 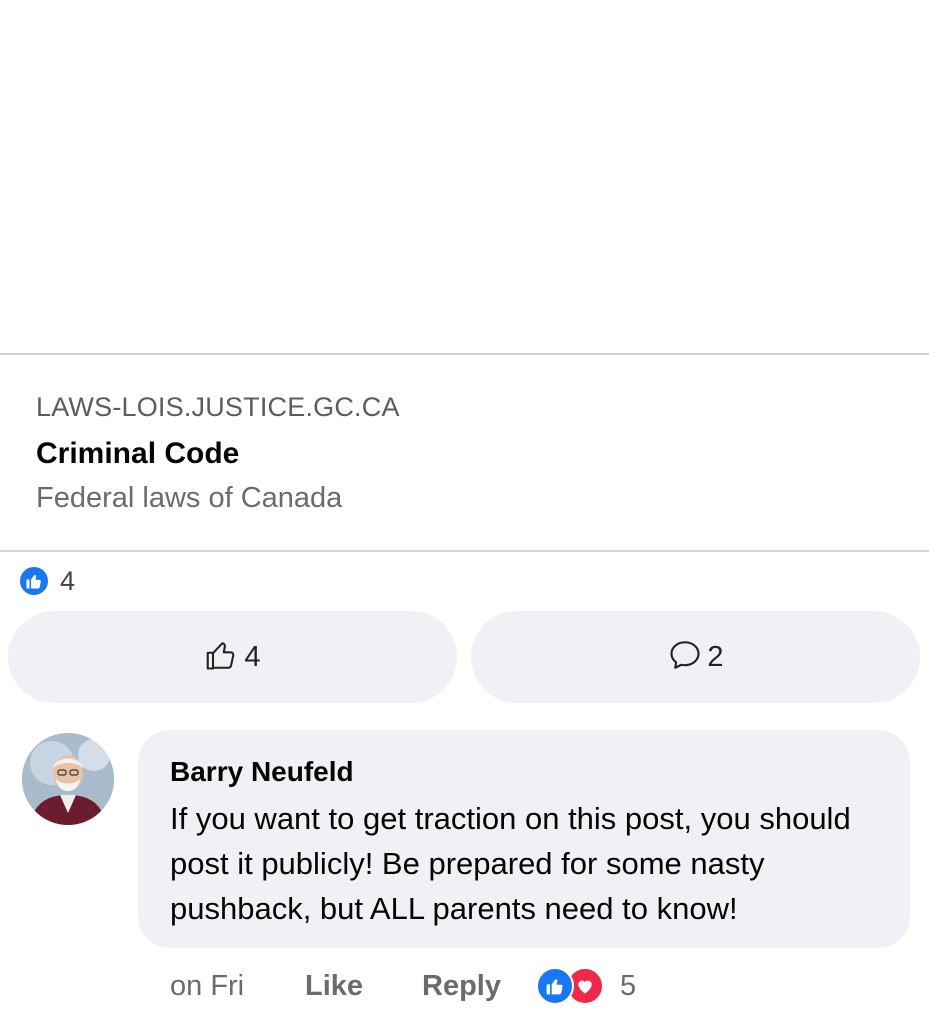 What do you see at coordinates (685, 657) in the screenshot?
I see `comment-bubble-icon` at bounding box center [685, 657].